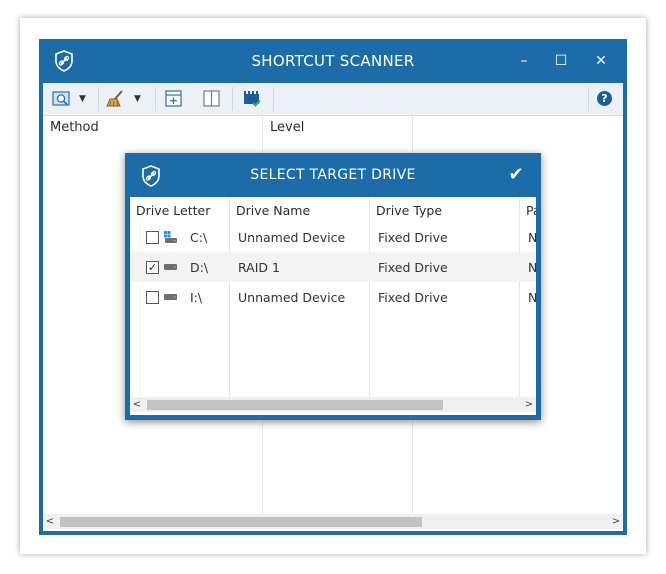 The width and height of the screenshot is (666, 574). What do you see at coordinates (212, 99) in the screenshot?
I see `split-panel-icon` at bounding box center [212, 99].